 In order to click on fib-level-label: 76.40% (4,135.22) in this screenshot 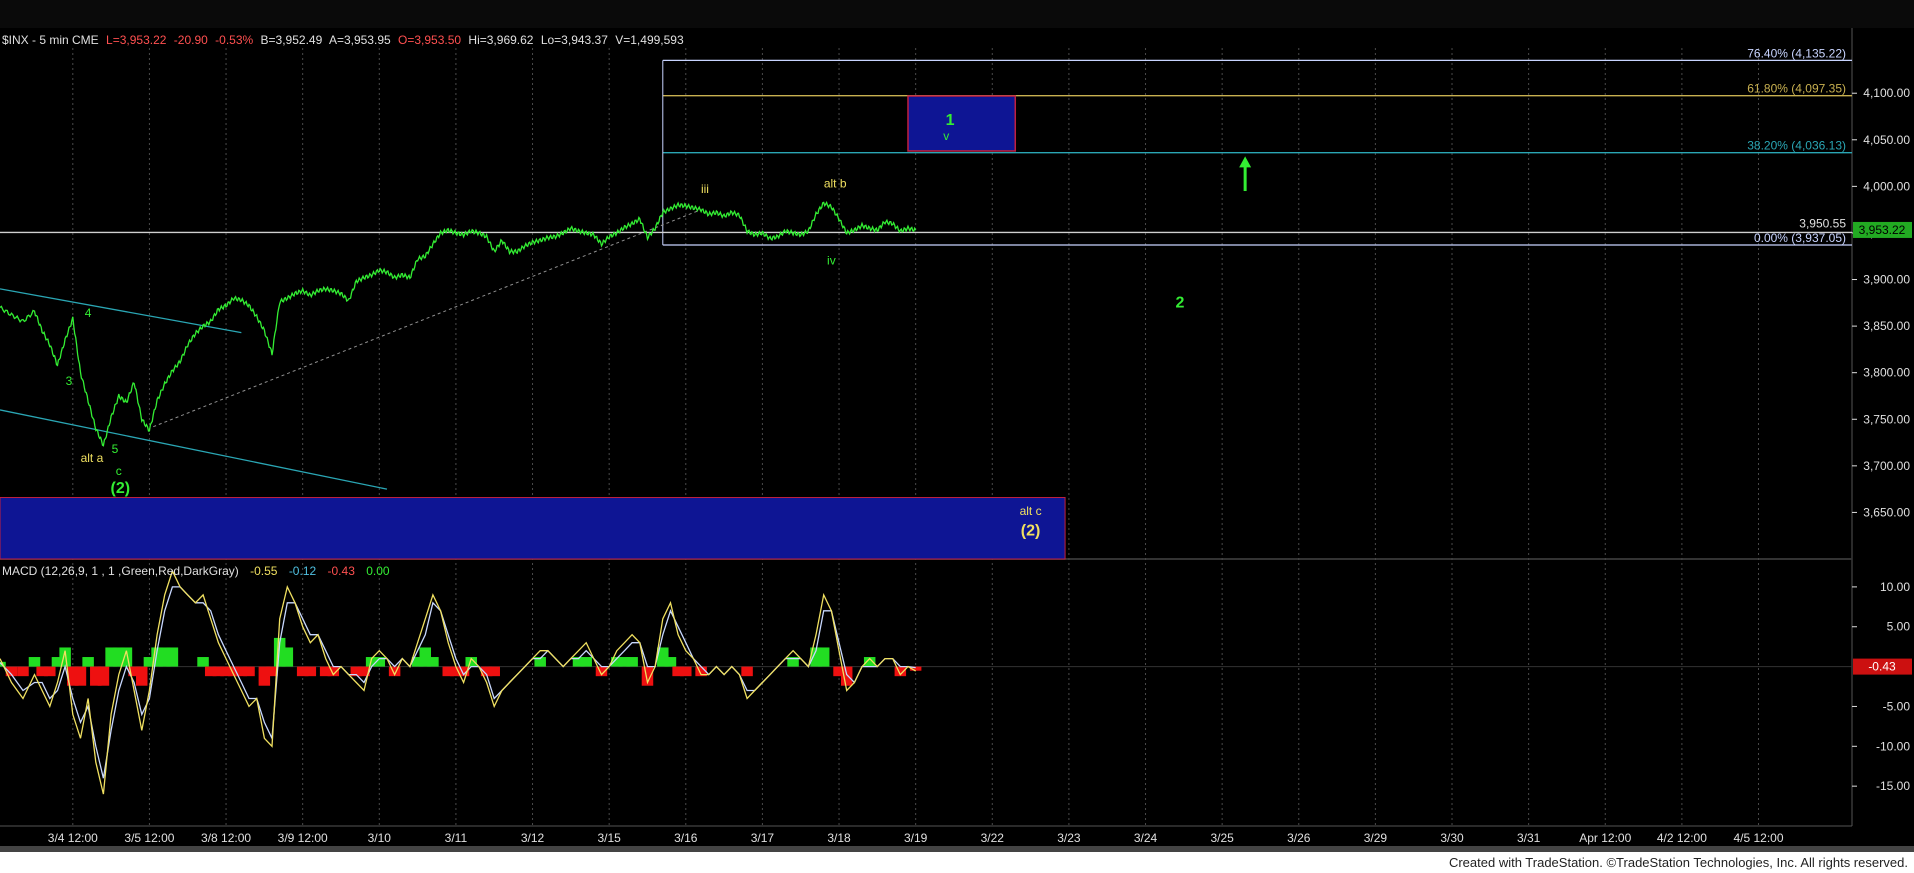, I will do `click(1796, 53)`.